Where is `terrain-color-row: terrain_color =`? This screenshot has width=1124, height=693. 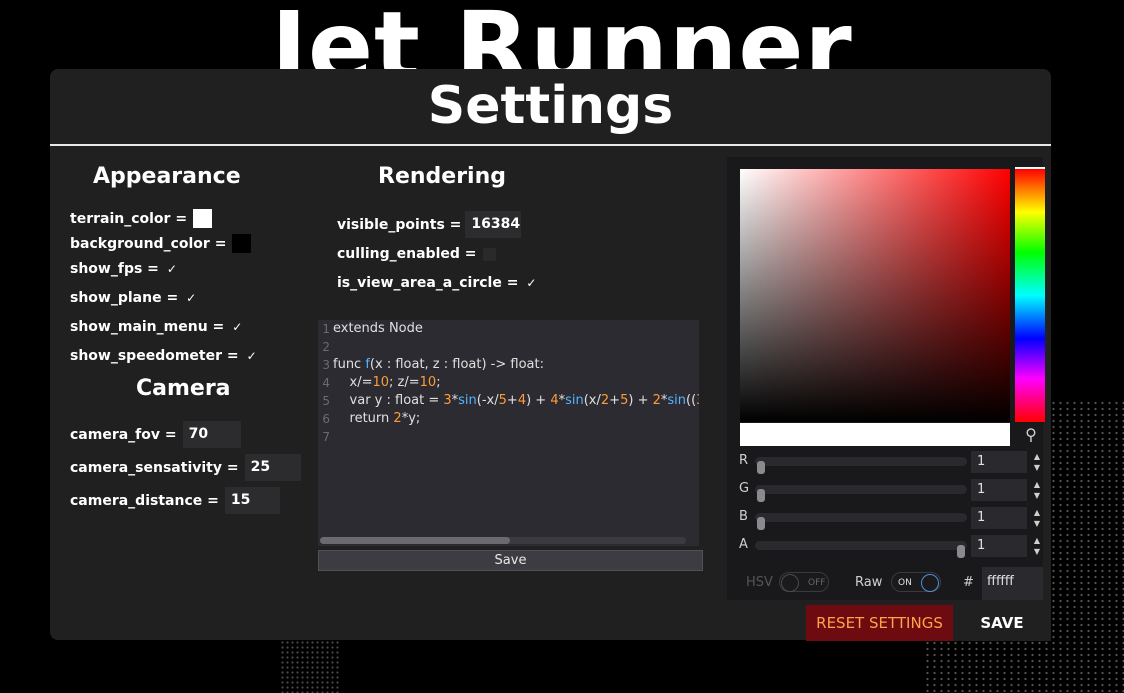 terrain-color-row: terrain_color = is located at coordinates (141, 218).